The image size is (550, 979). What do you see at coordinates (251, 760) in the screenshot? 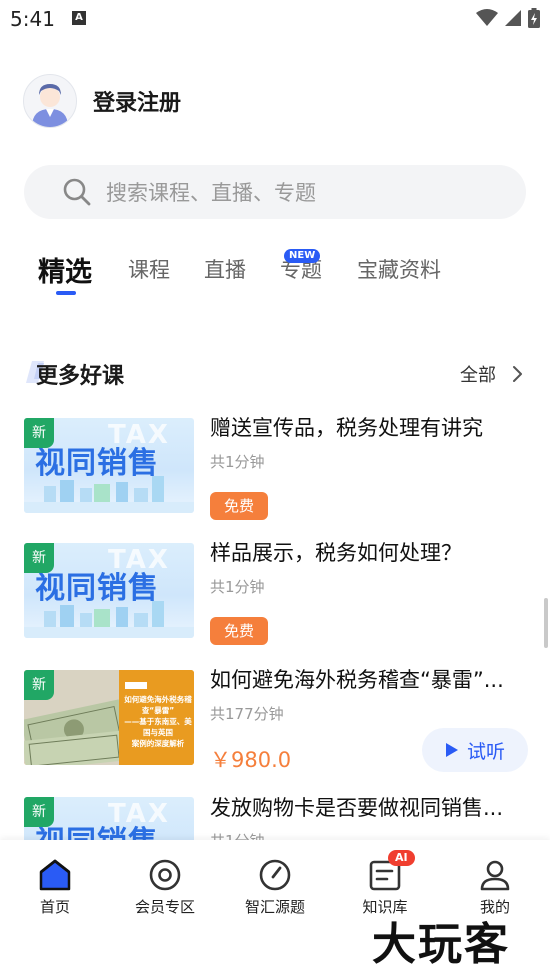
I see `course-price: ￥980.0` at bounding box center [251, 760].